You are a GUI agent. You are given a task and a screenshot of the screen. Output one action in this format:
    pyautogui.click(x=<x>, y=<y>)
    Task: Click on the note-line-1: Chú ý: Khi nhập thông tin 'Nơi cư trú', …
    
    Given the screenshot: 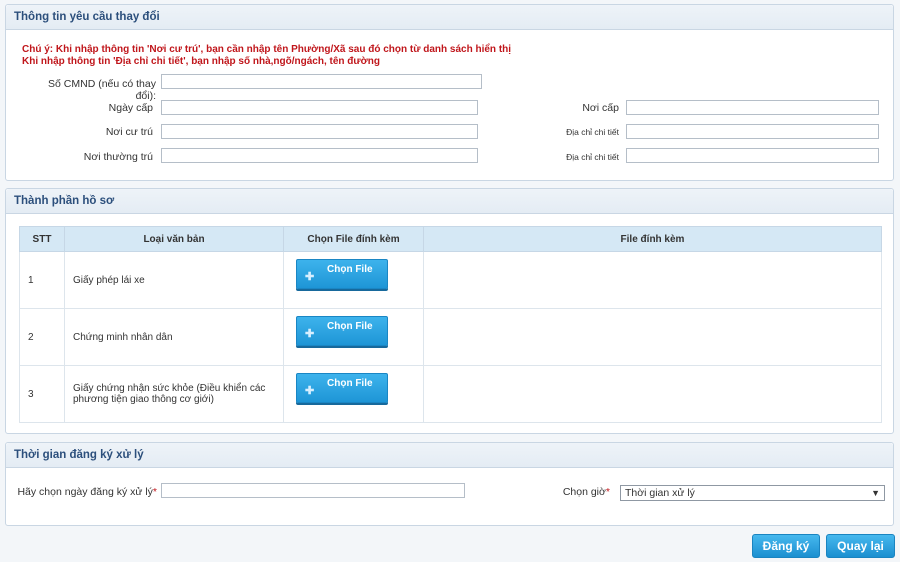 What is the action you would take?
    pyautogui.click(x=267, y=49)
    